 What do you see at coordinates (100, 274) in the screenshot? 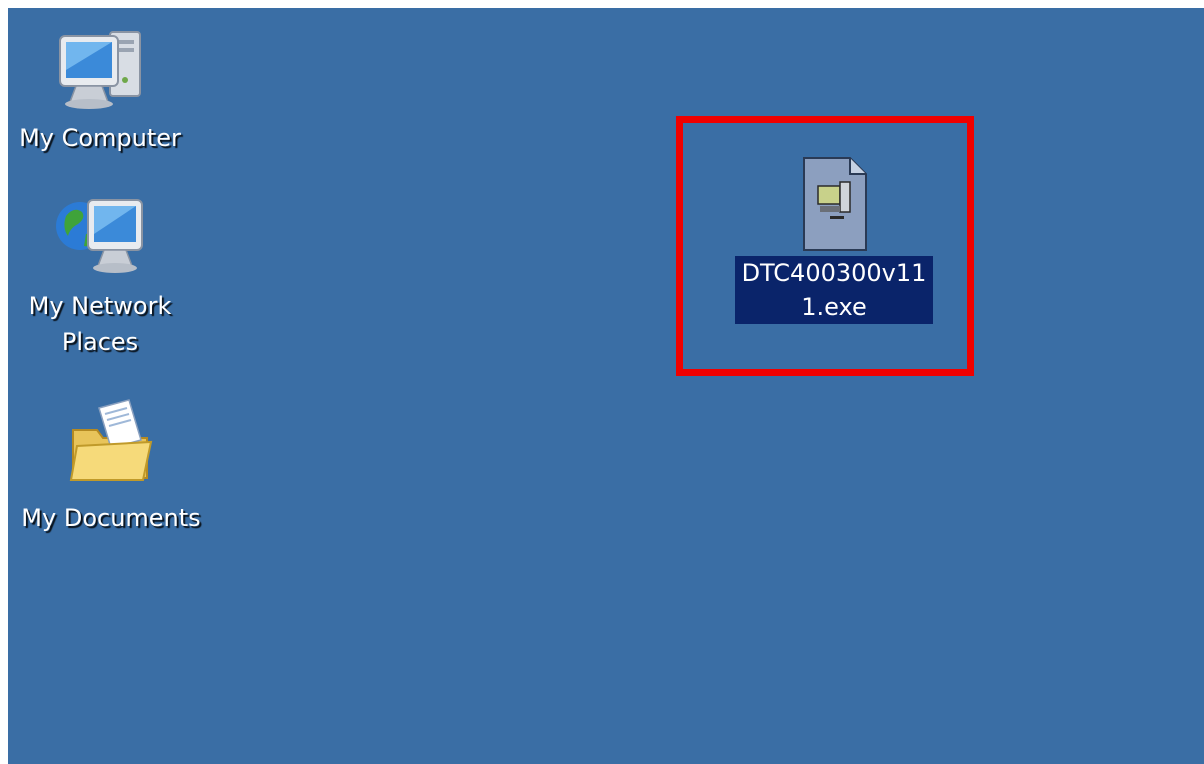
I see `my-network-places-shortcut: My Network Places` at bounding box center [100, 274].